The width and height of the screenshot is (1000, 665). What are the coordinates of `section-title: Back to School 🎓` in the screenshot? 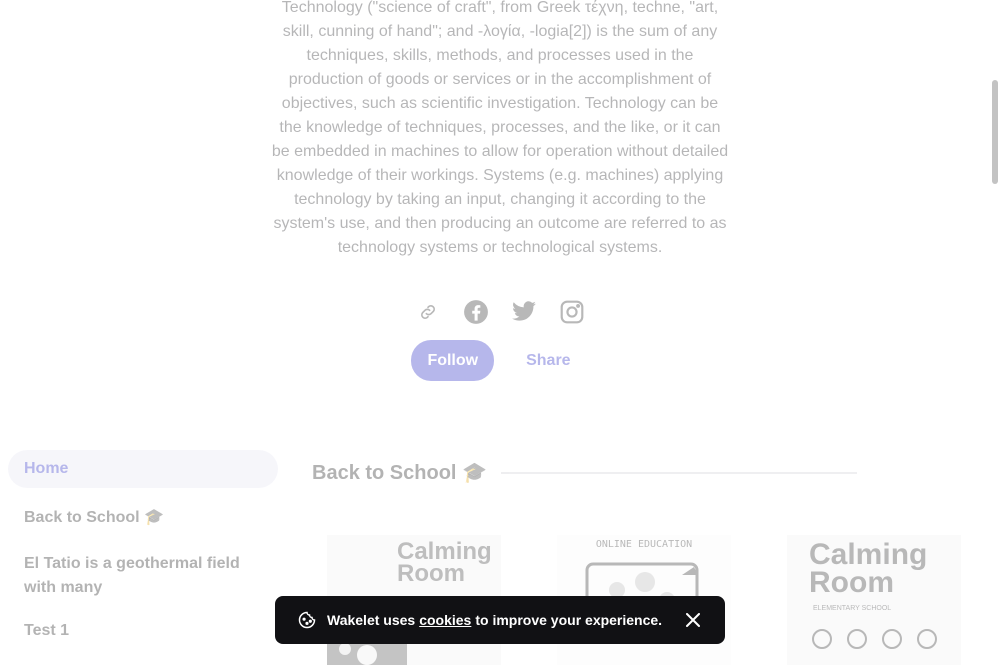 It's located at (399, 473).